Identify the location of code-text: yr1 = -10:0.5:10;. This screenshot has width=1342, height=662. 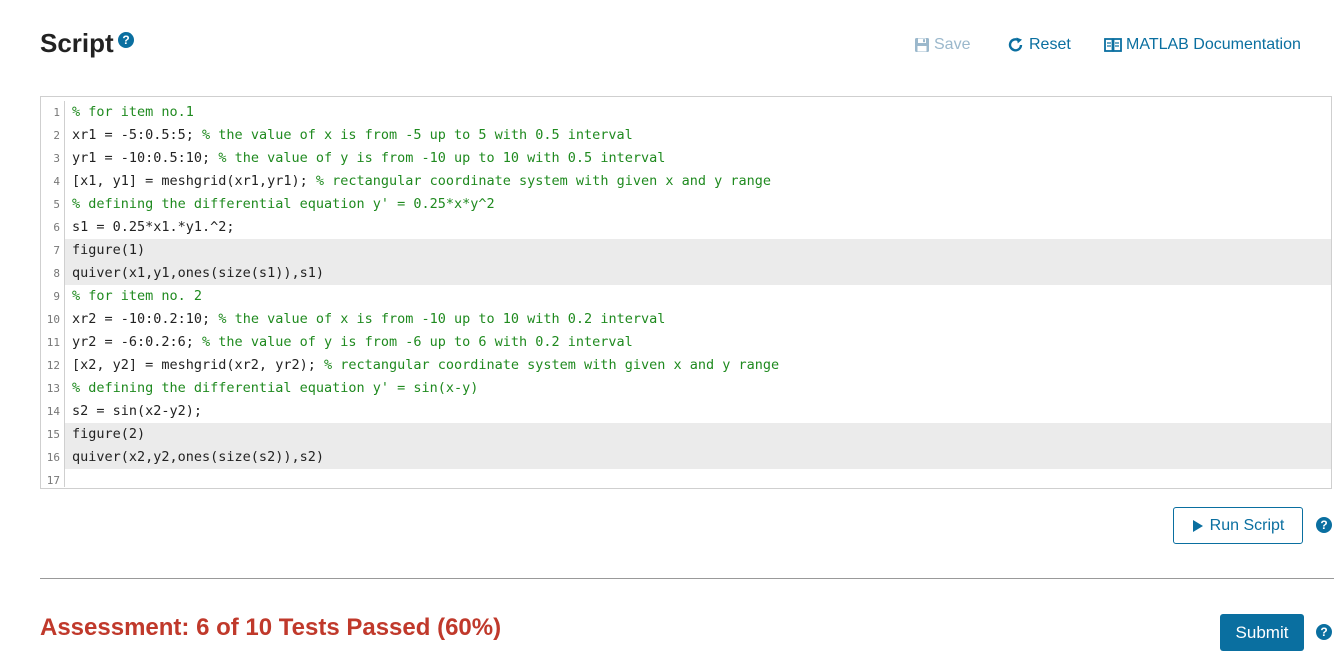
(145, 158).